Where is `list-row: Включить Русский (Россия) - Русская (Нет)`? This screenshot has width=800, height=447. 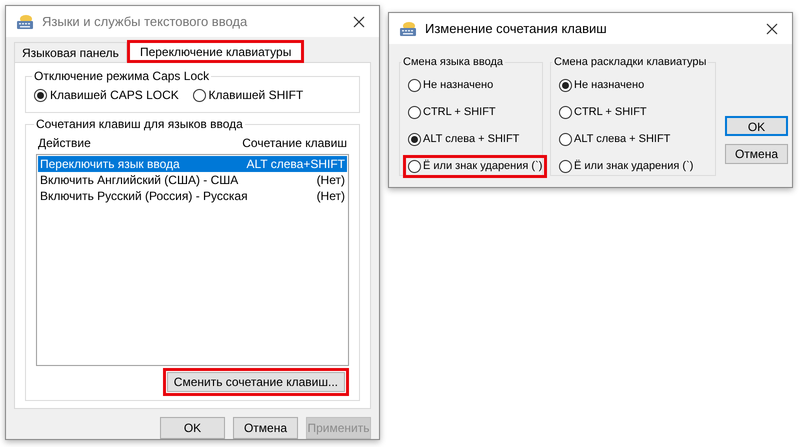
list-row: Включить Русский (Россия) - Русская (Нет) is located at coordinates (192, 196).